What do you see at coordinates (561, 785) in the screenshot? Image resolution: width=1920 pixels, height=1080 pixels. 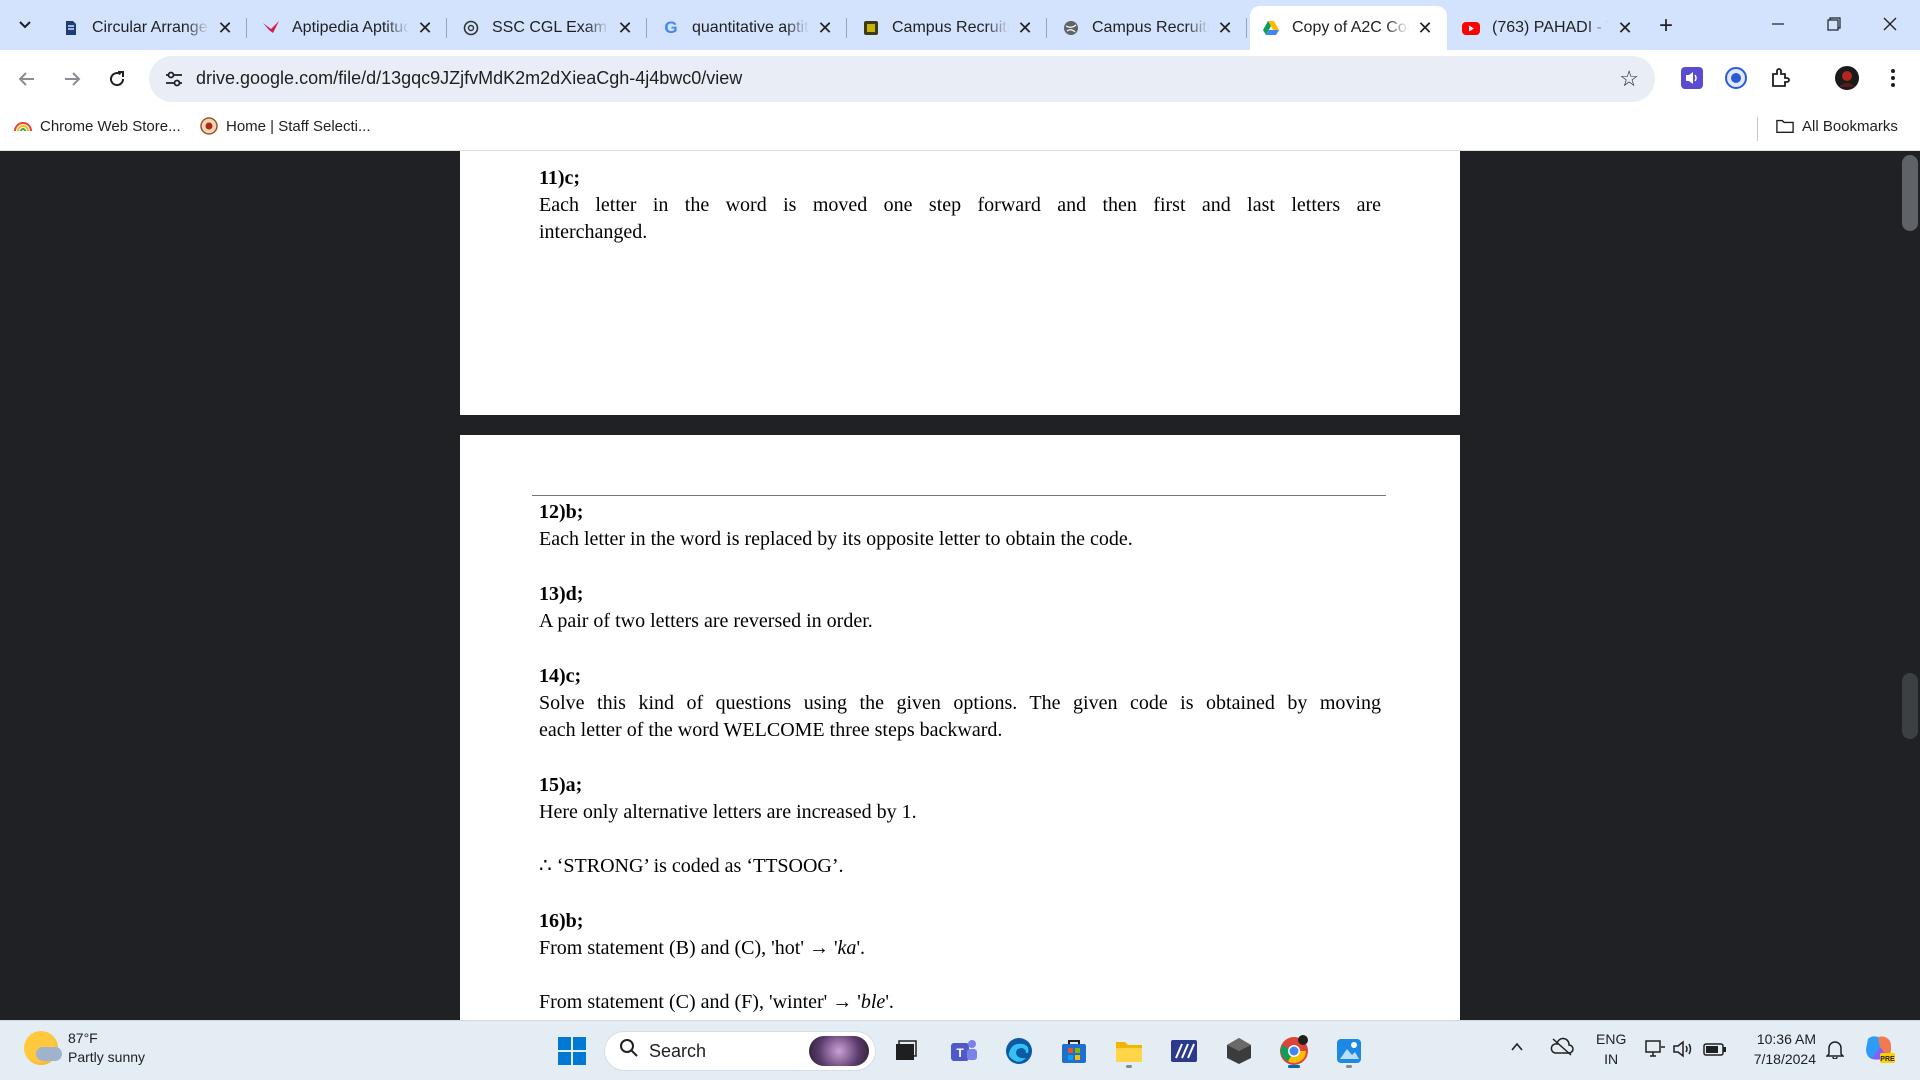 I see `answer-label: 15)a;` at bounding box center [561, 785].